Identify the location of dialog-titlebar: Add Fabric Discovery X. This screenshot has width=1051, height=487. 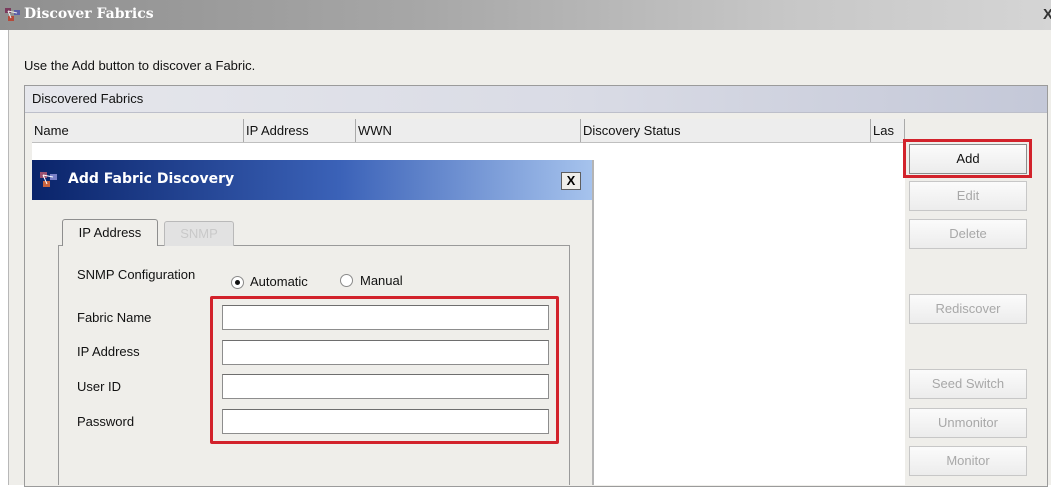
(312, 180).